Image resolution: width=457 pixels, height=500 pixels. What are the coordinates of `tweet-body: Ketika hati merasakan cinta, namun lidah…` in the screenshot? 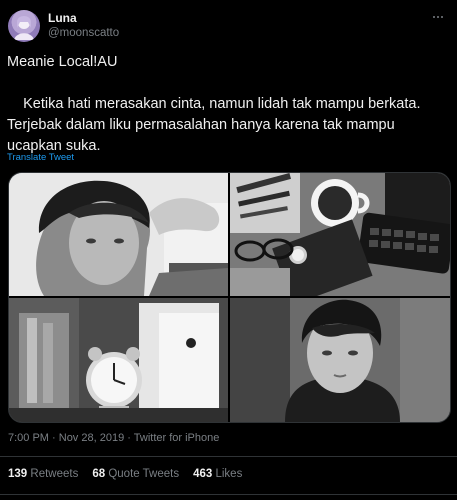 It's located at (216, 125).